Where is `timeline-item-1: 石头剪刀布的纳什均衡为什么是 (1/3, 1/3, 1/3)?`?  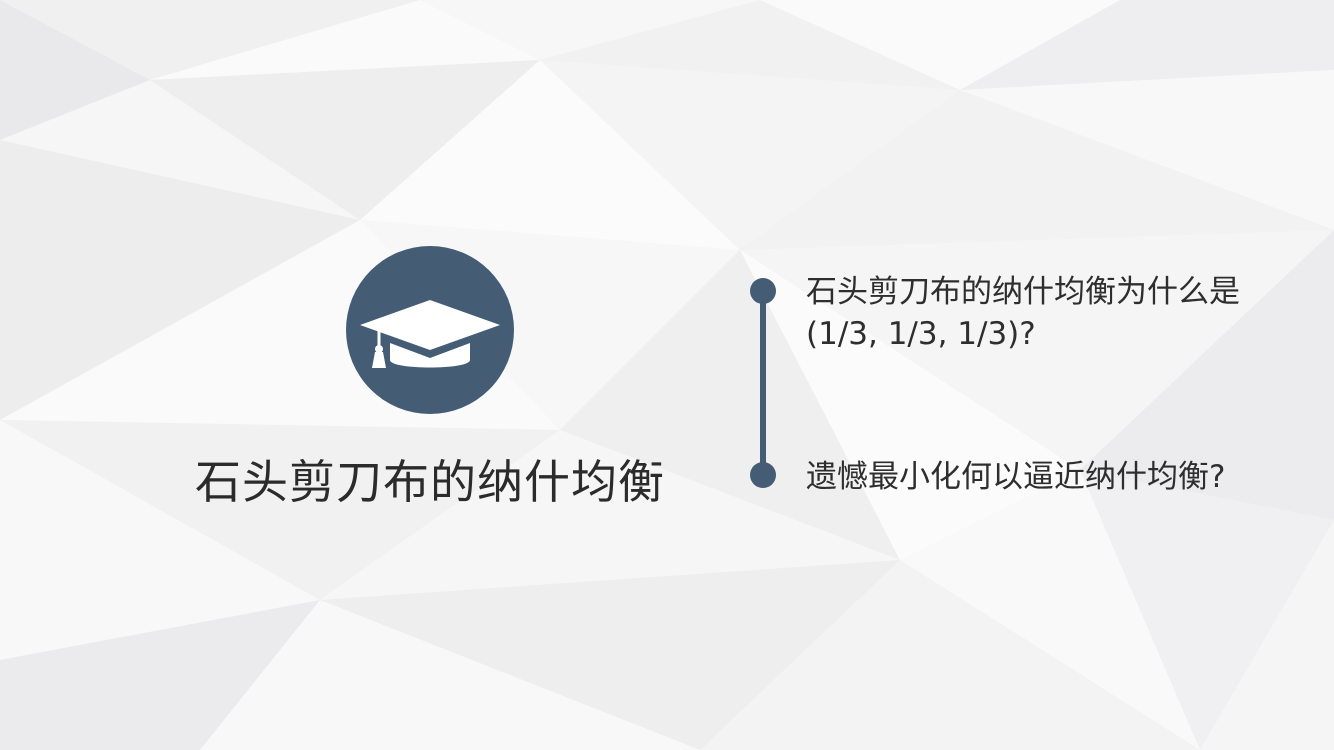 timeline-item-1: 石头剪刀布的纳什均衡为什么是 (1/3, 1/3, 1/3)? is located at coordinates (1023, 313).